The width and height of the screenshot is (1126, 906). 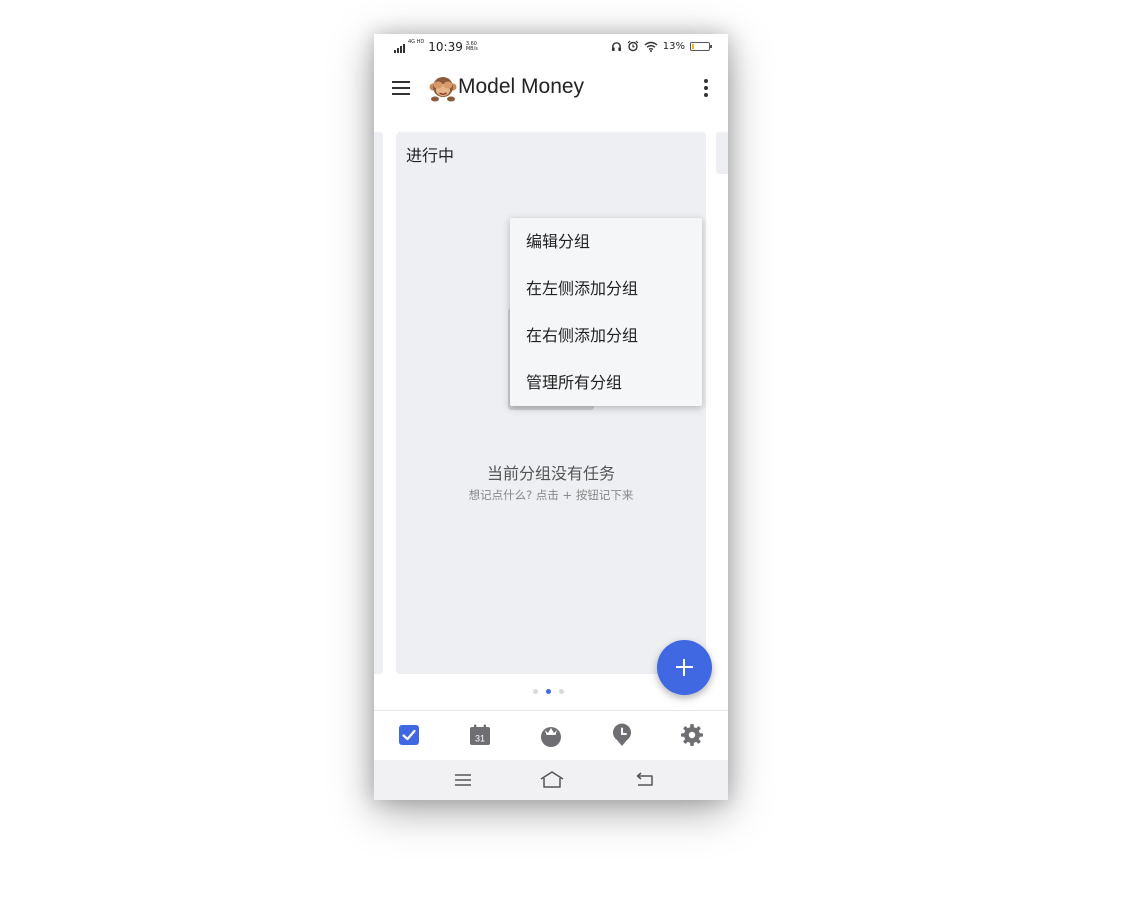 What do you see at coordinates (701, 46) in the screenshot?
I see `battery-icon` at bounding box center [701, 46].